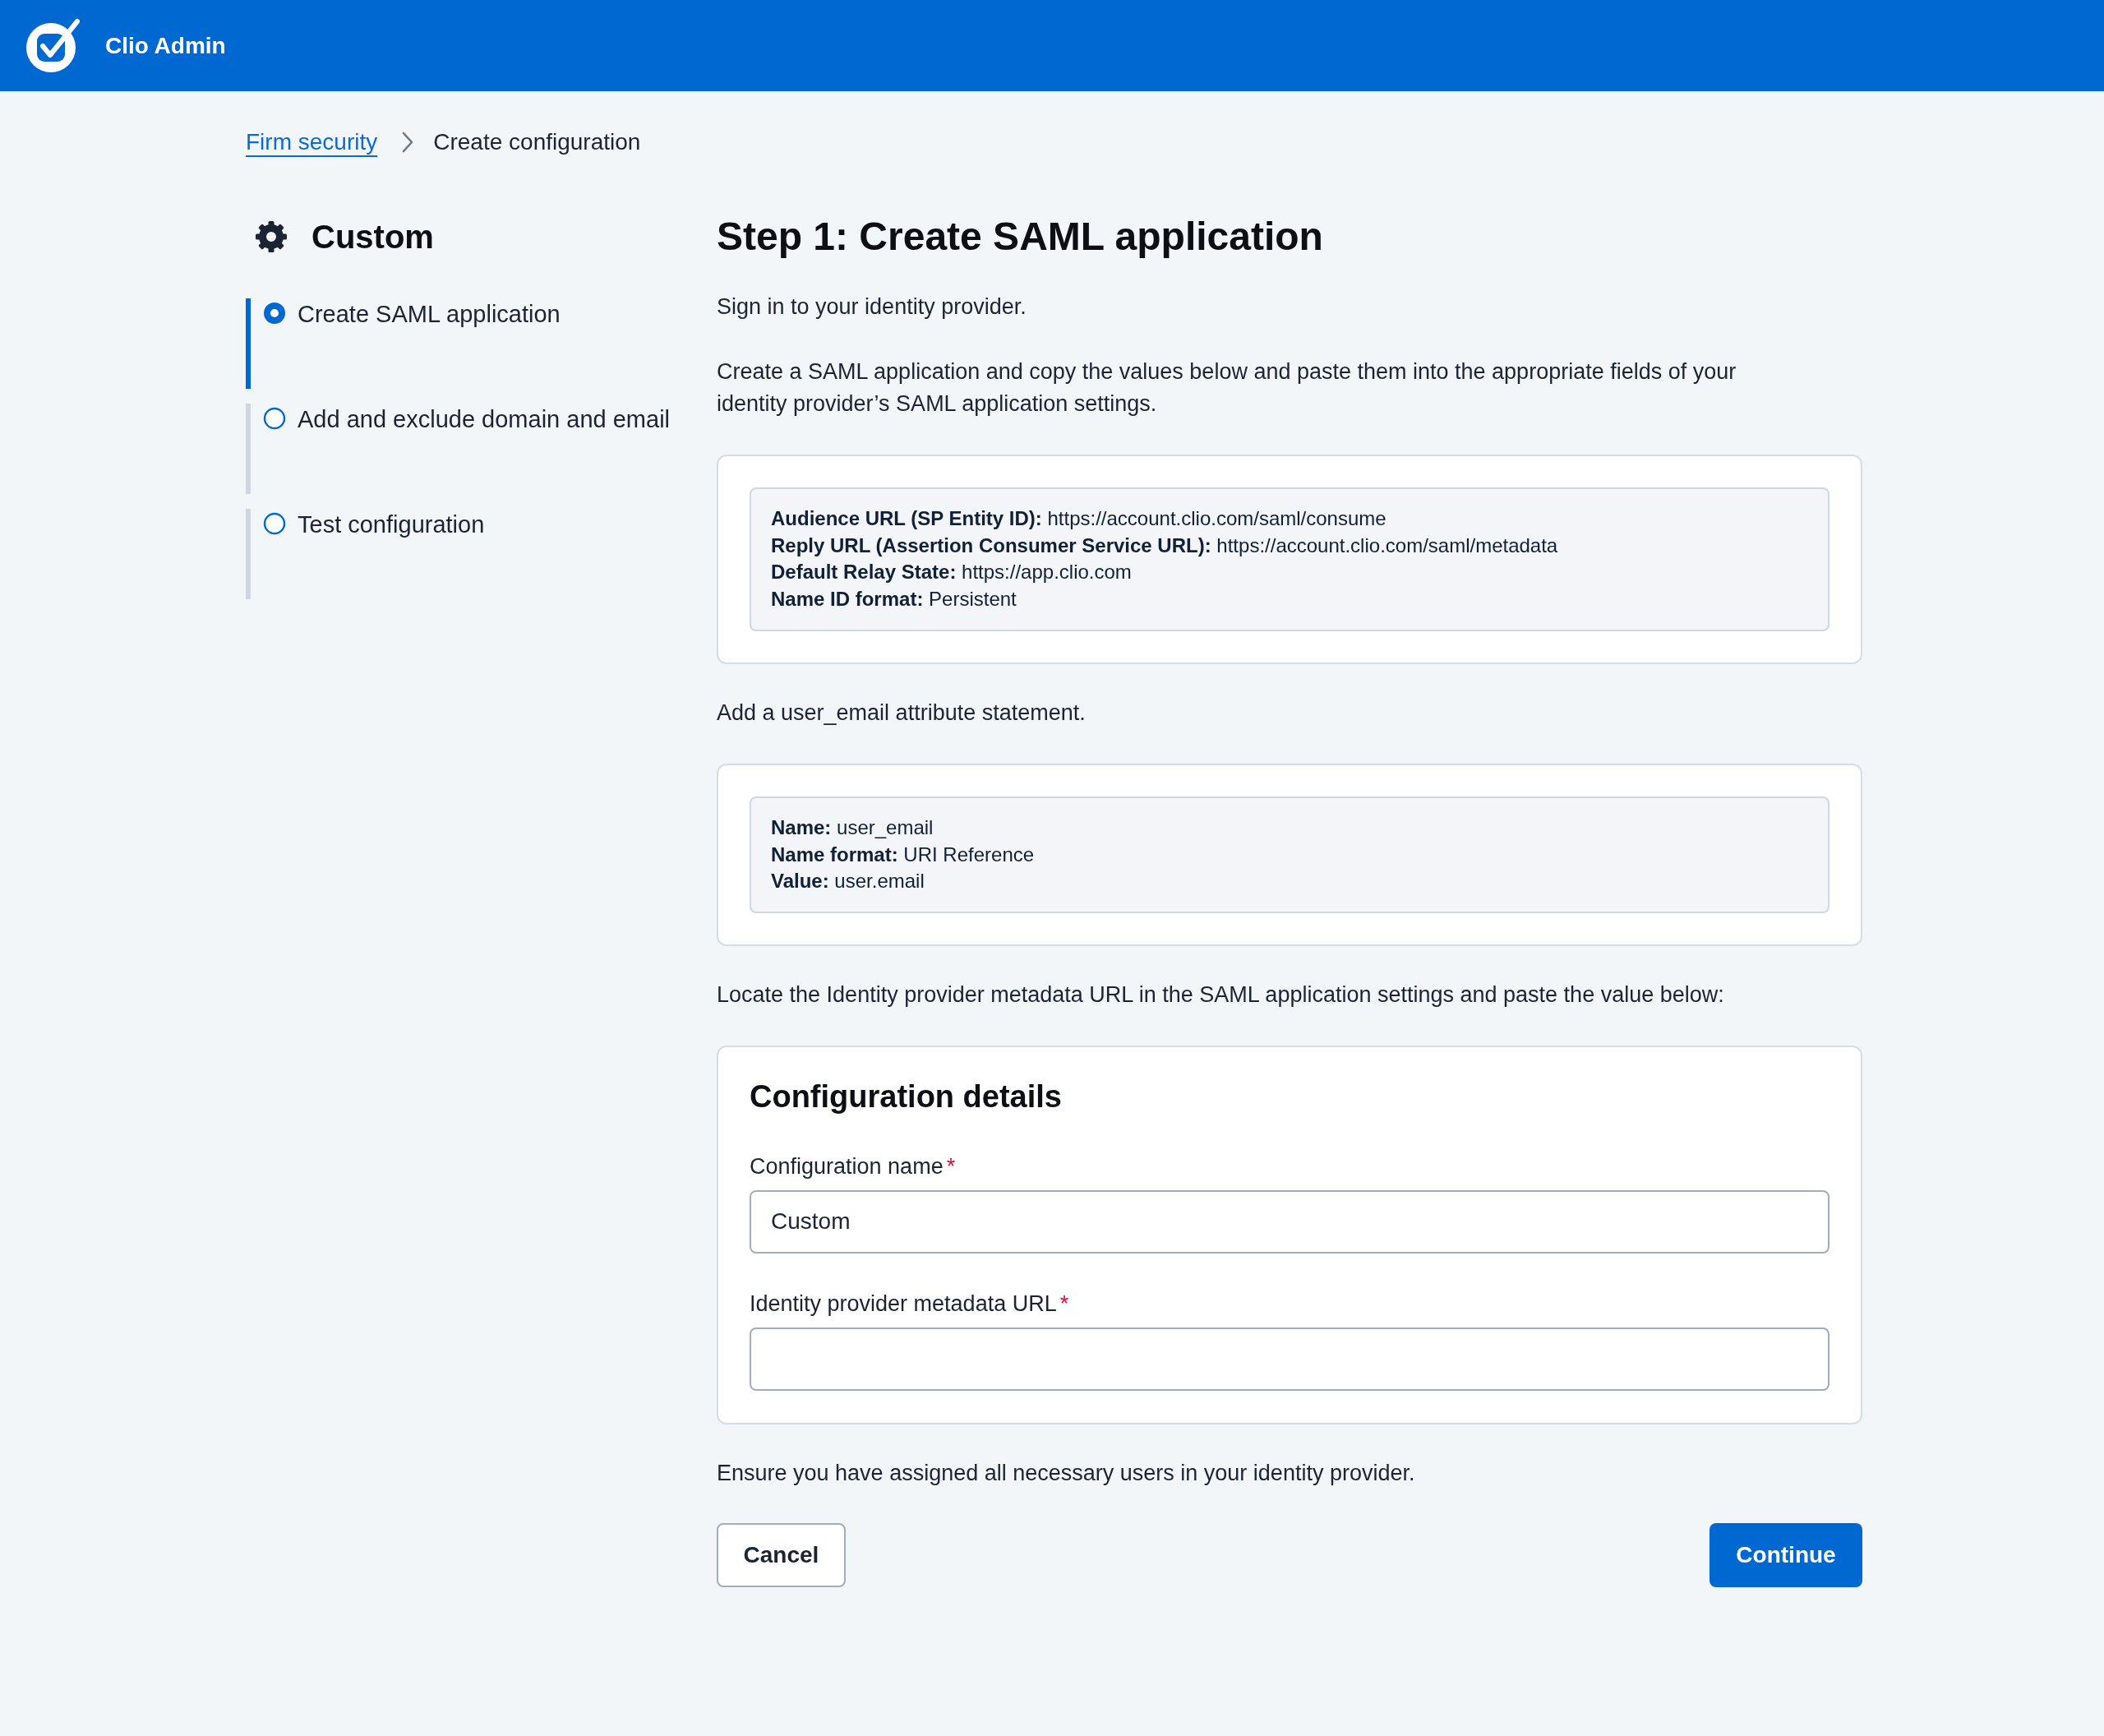 Image resolution: width=2104 pixels, height=1736 pixels. What do you see at coordinates (848, 882) in the screenshot?
I see `setting-line: Value: user.email` at bounding box center [848, 882].